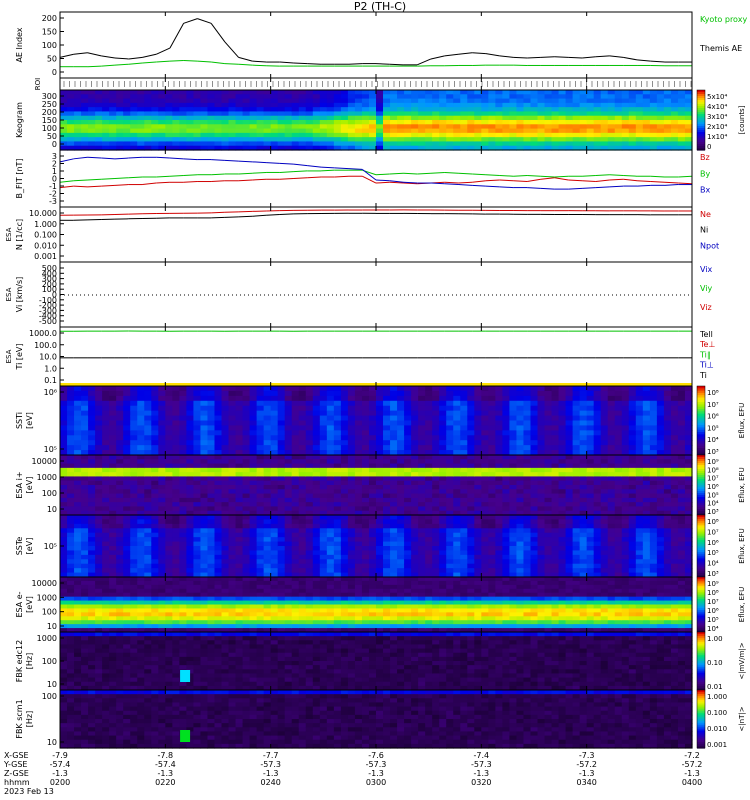 This screenshot has width=750, height=800. I want to click on bfield-bz-segment, so click(534, 180).